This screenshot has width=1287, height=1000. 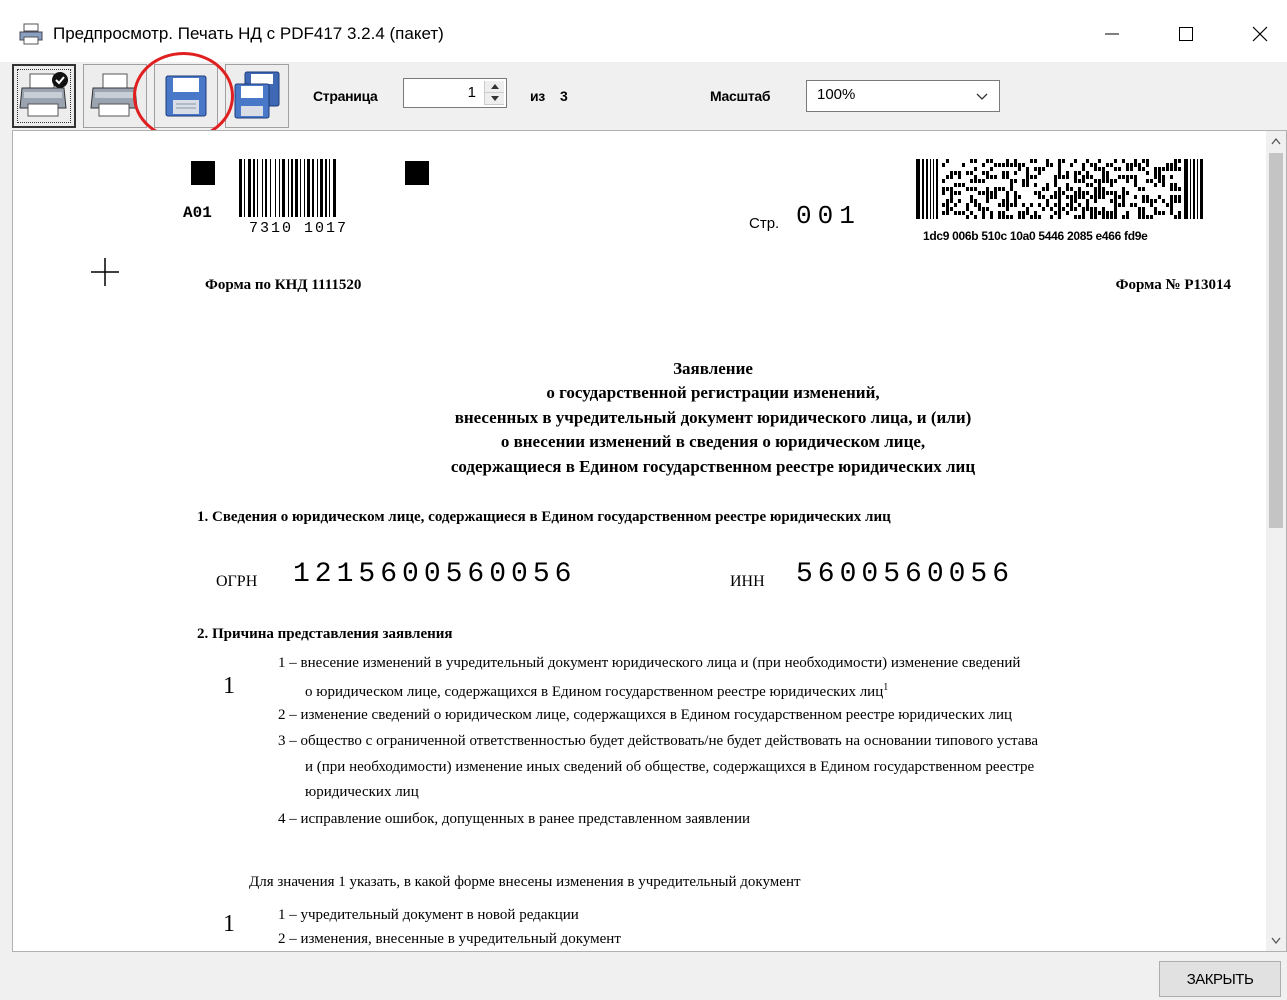 I want to click on page-total: 3, so click(x=564, y=96).